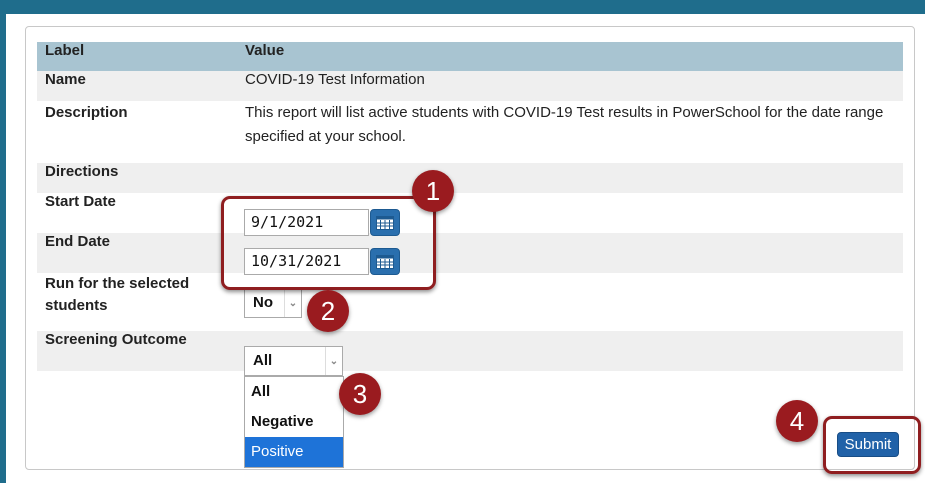  Describe the element at coordinates (80, 201) in the screenshot. I see `start-date-label: Start Date` at that location.